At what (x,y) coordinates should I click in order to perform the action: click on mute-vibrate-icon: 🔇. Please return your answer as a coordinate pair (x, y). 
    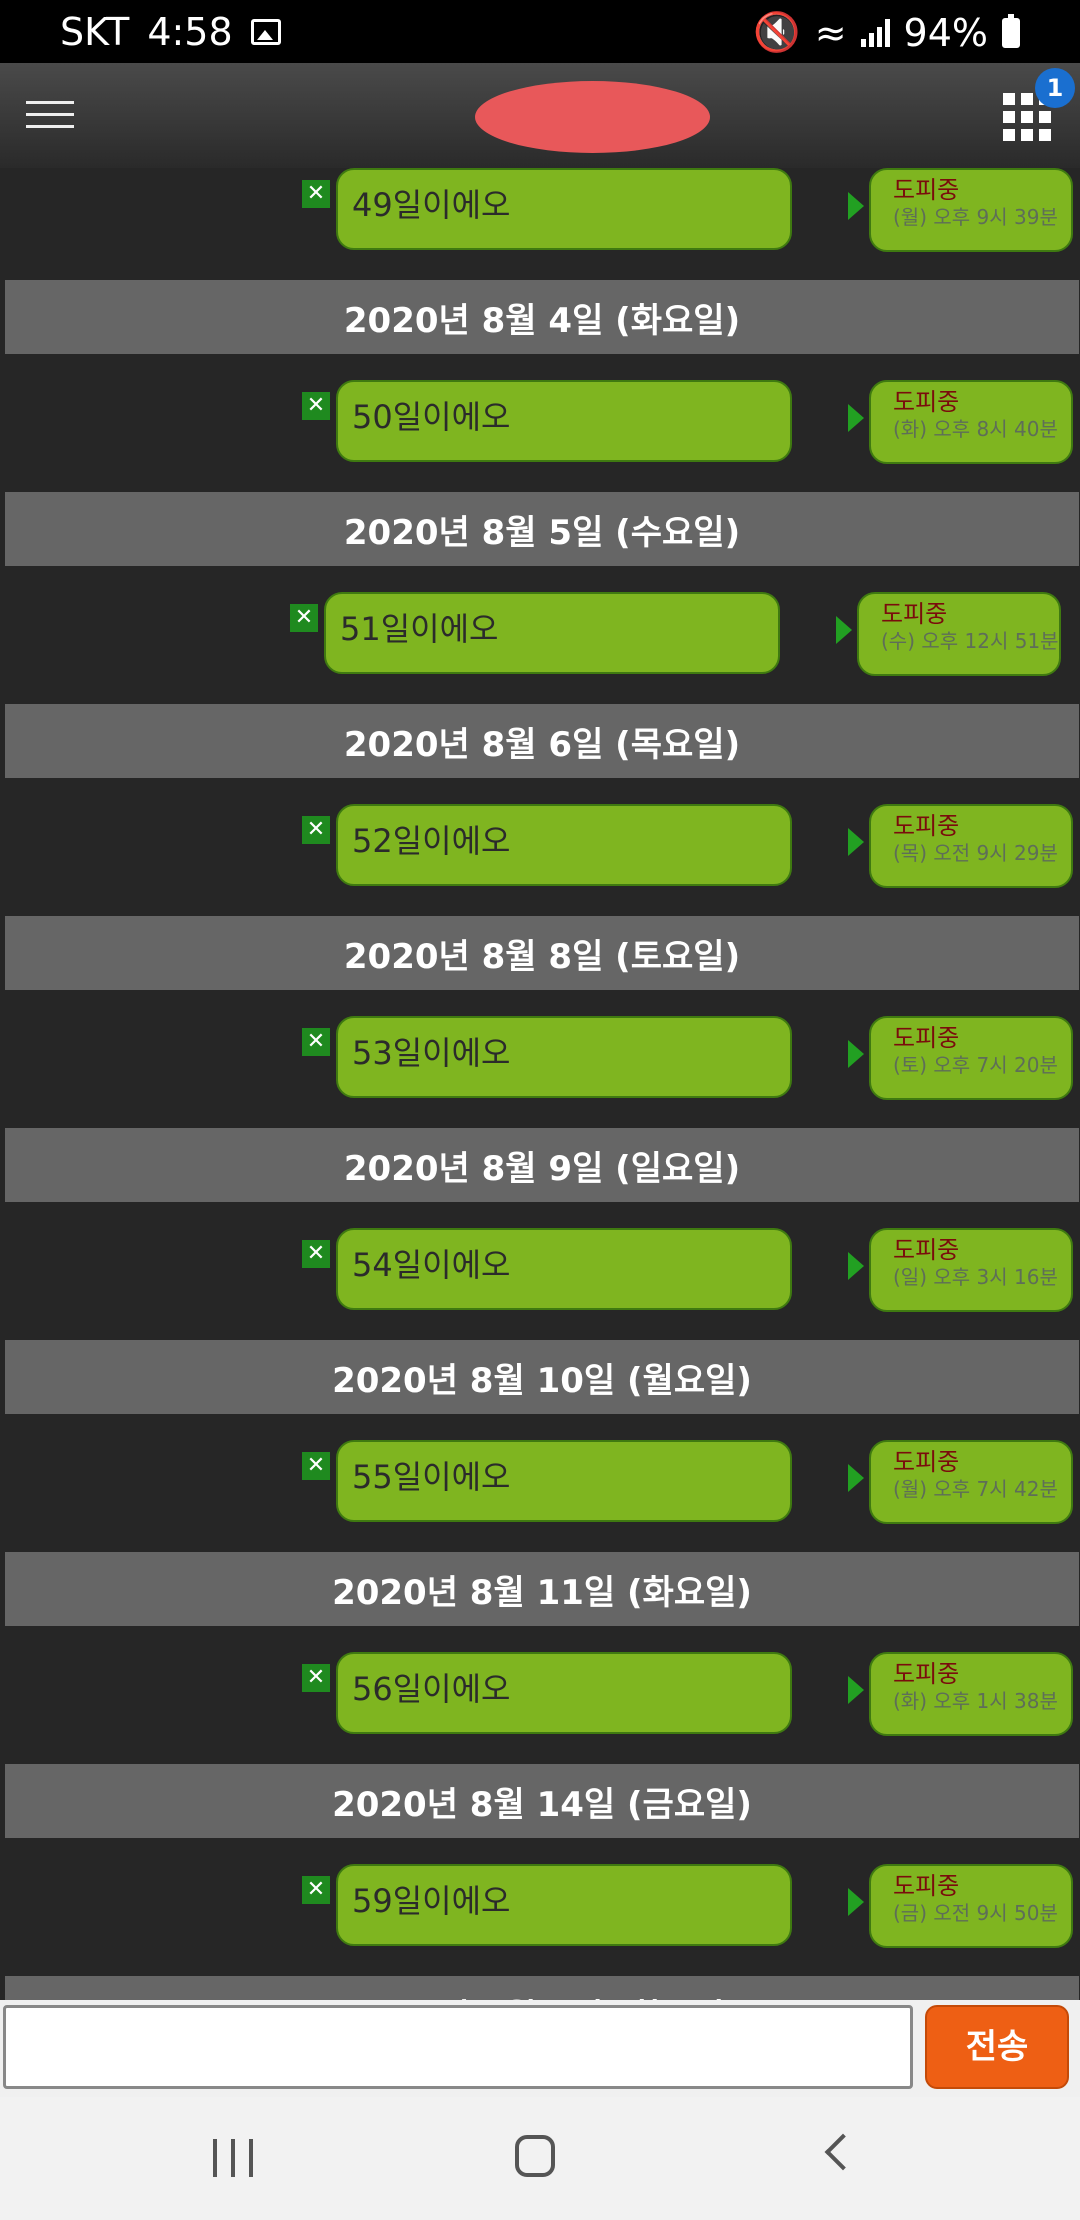
    Looking at the image, I should click on (777, 32).